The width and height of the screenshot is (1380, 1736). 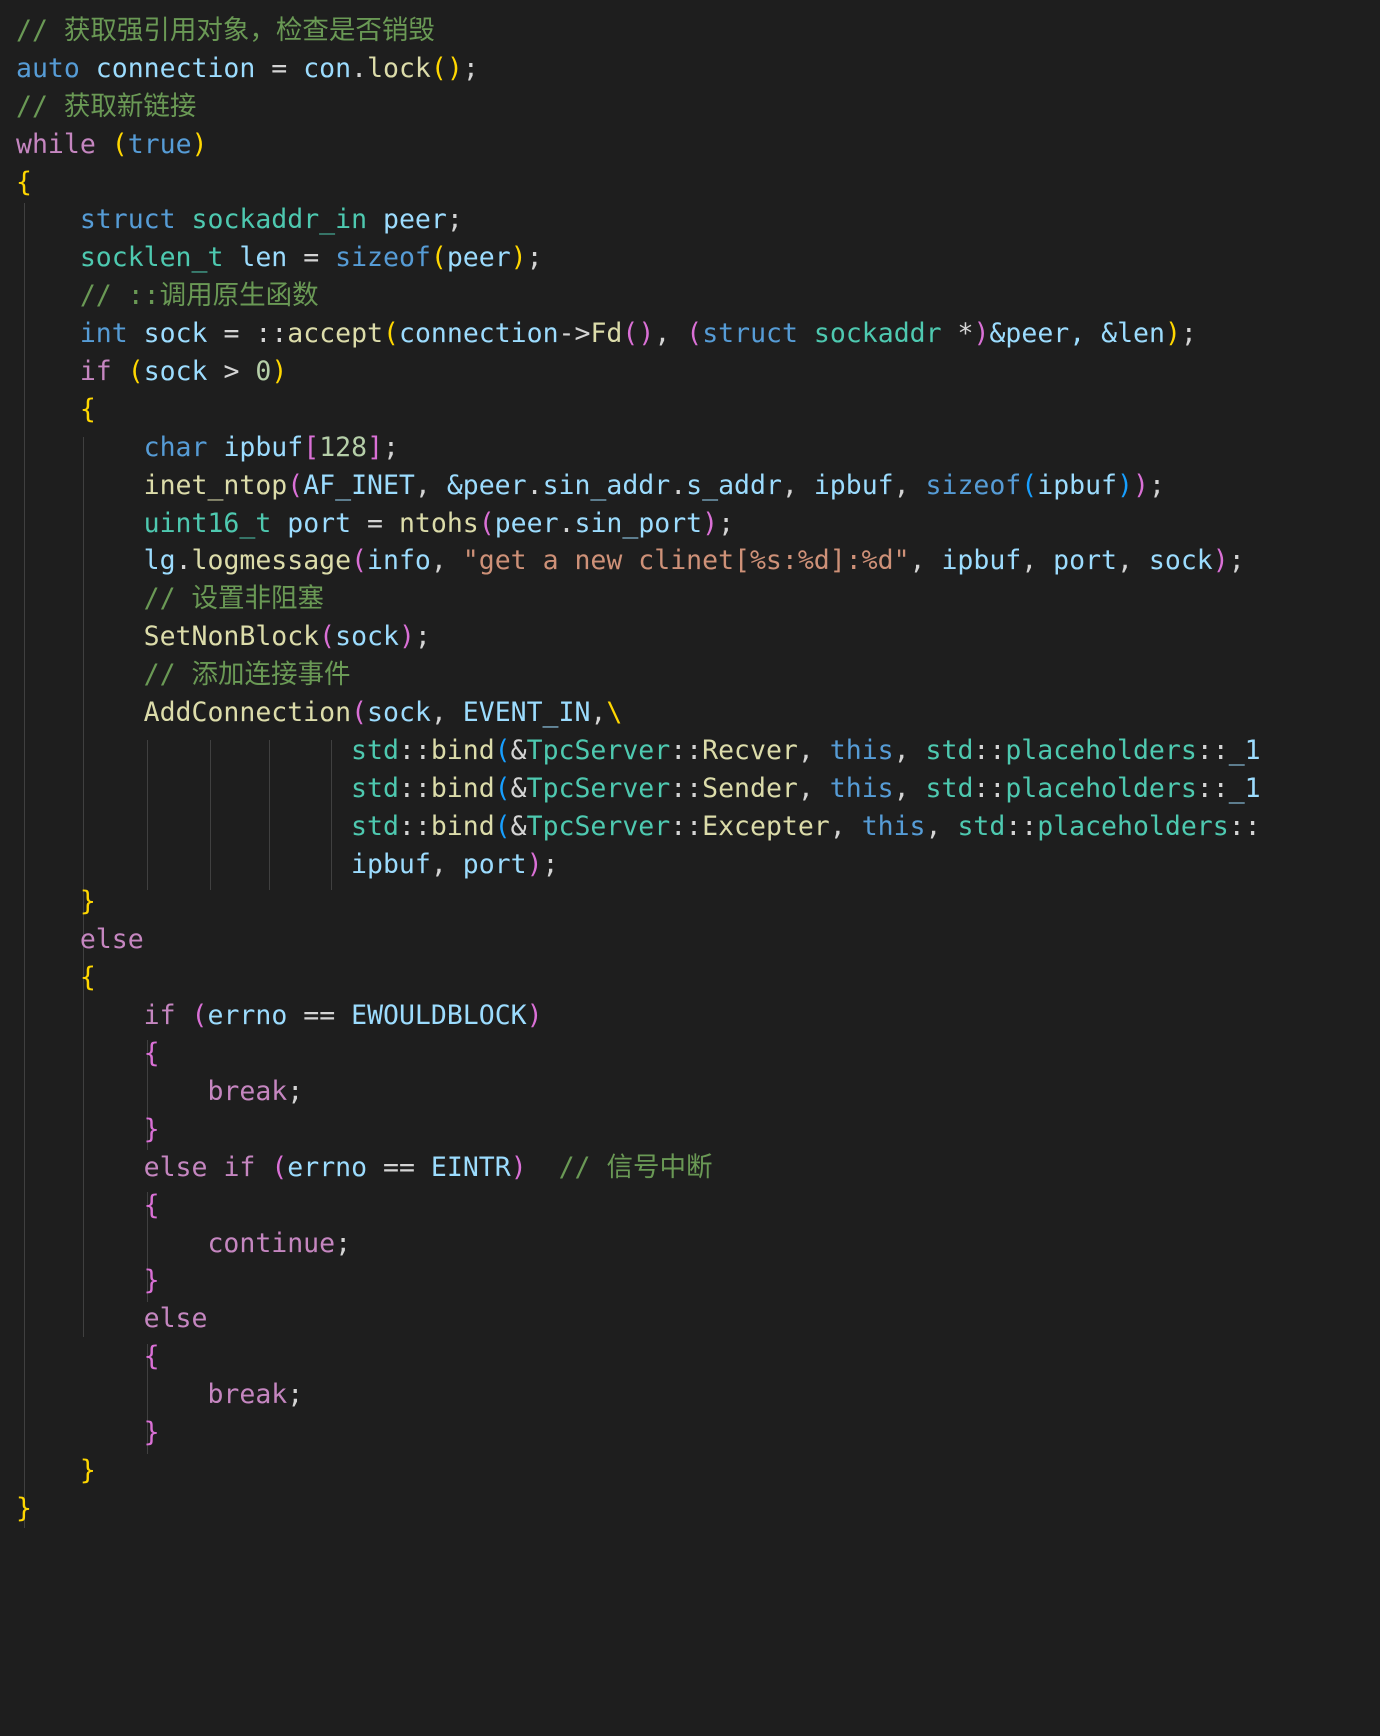 What do you see at coordinates (690, 1016) in the screenshot?
I see `code-line: if (errno == EWOULDBLOCK)` at bounding box center [690, 1016].